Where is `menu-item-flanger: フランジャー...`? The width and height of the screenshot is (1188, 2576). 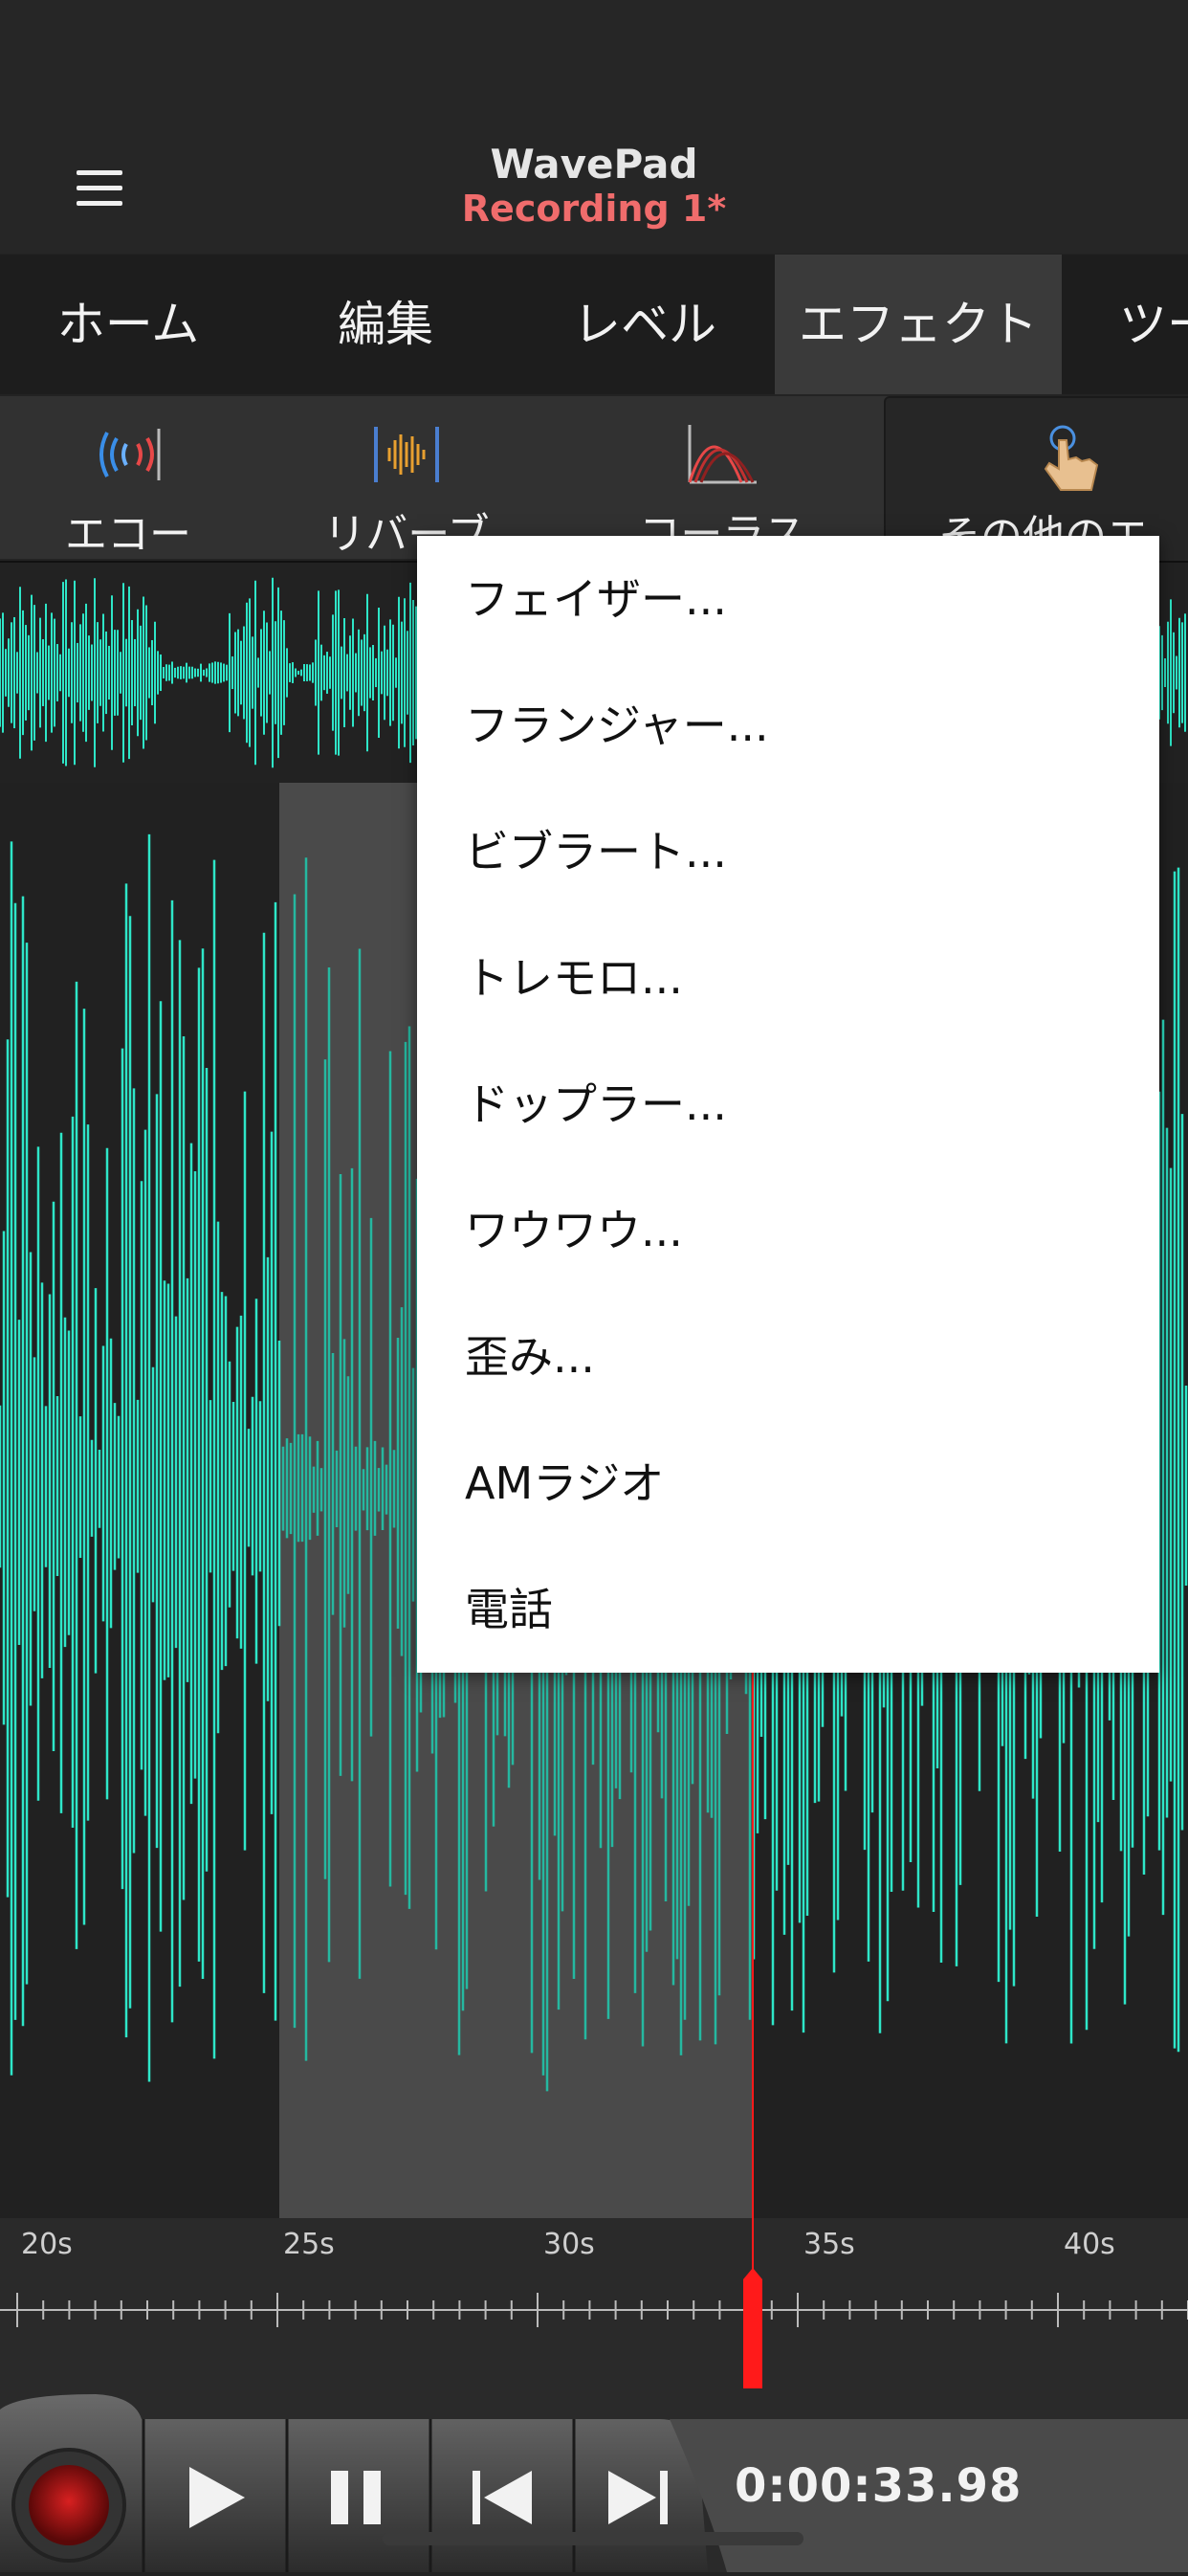 menu-item-flanger: フランジャー... is located at coordinates (788, 725).